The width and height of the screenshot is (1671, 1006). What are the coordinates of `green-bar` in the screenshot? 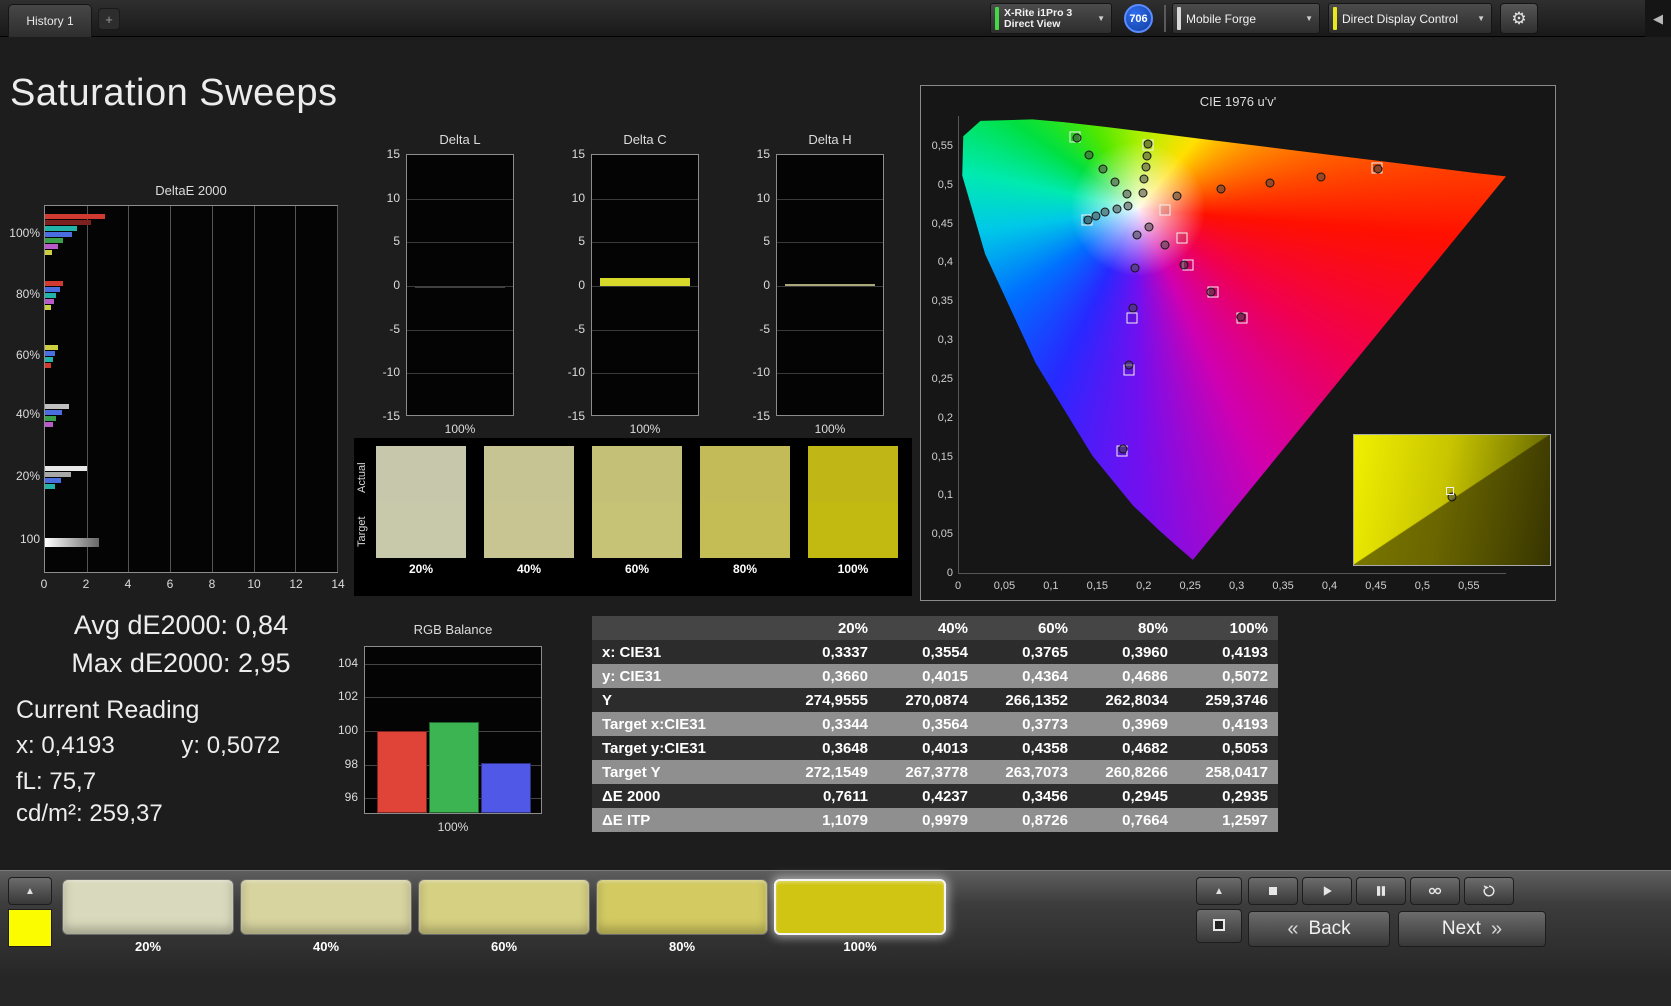 It's located at (454, 767).